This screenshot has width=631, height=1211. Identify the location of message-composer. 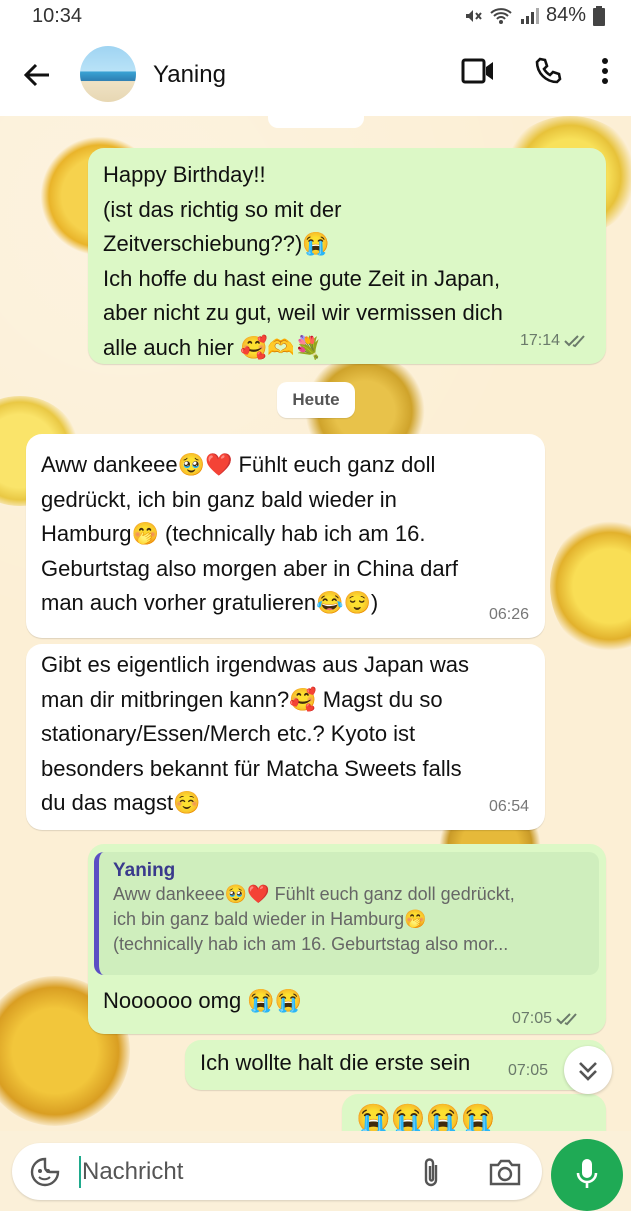
(277, 1171).